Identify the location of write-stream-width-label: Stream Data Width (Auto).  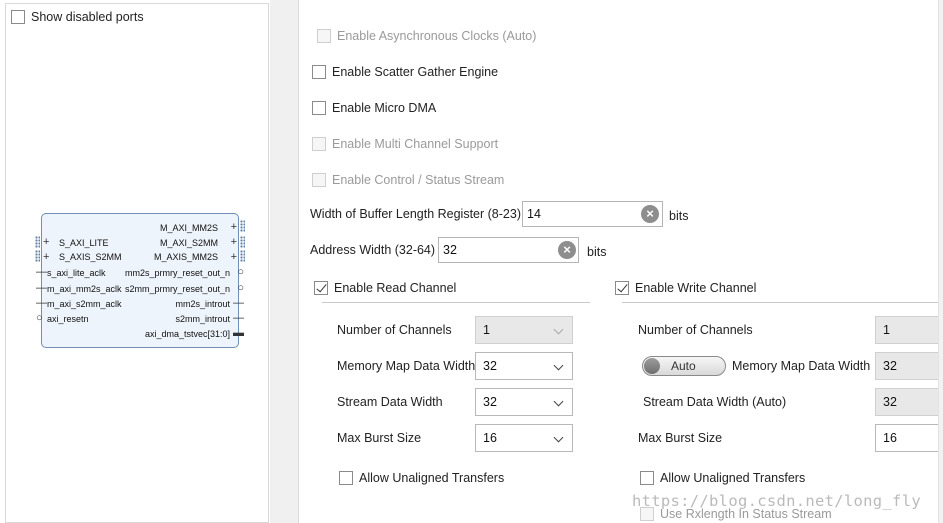
(715, 402).